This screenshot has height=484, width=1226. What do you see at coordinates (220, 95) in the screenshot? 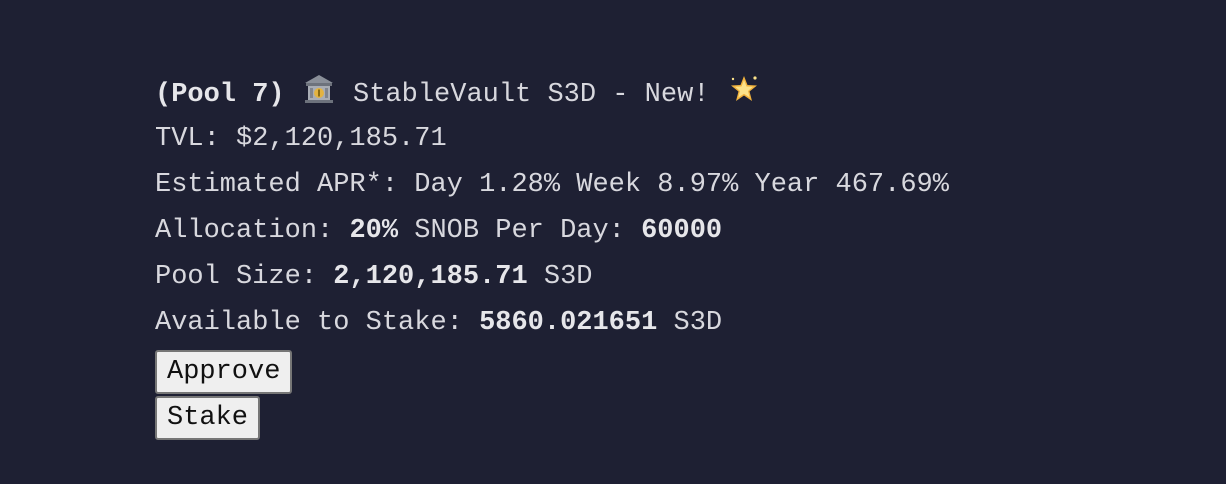
I see `pool-number: (Pool 7)` at bounding box center [220, 95].